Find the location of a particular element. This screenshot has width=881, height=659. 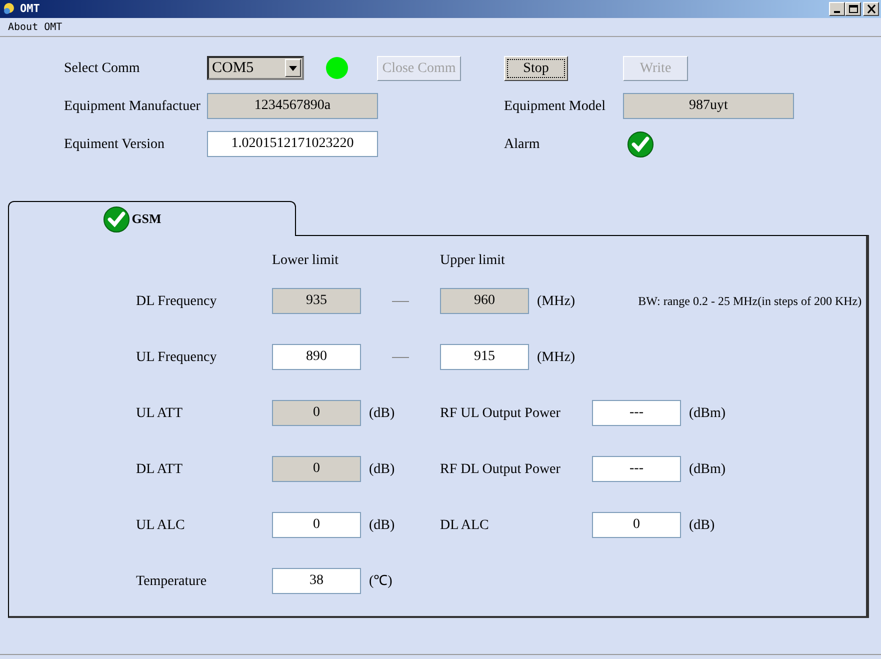

text-field: 890 is located at coordinates (316, 357).